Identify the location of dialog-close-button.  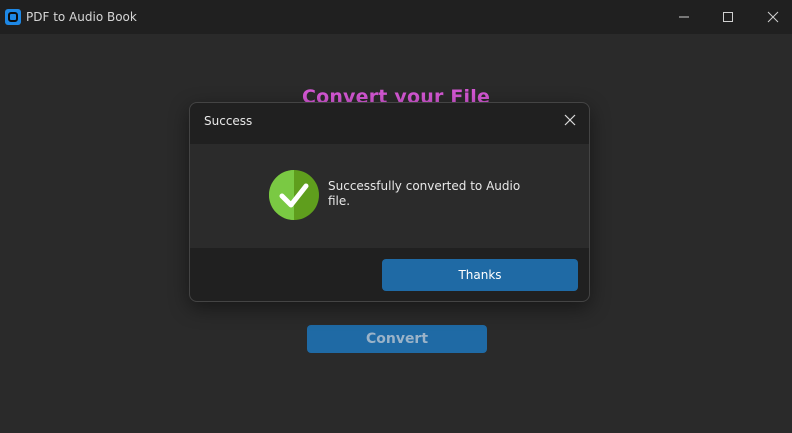
(570, 120).